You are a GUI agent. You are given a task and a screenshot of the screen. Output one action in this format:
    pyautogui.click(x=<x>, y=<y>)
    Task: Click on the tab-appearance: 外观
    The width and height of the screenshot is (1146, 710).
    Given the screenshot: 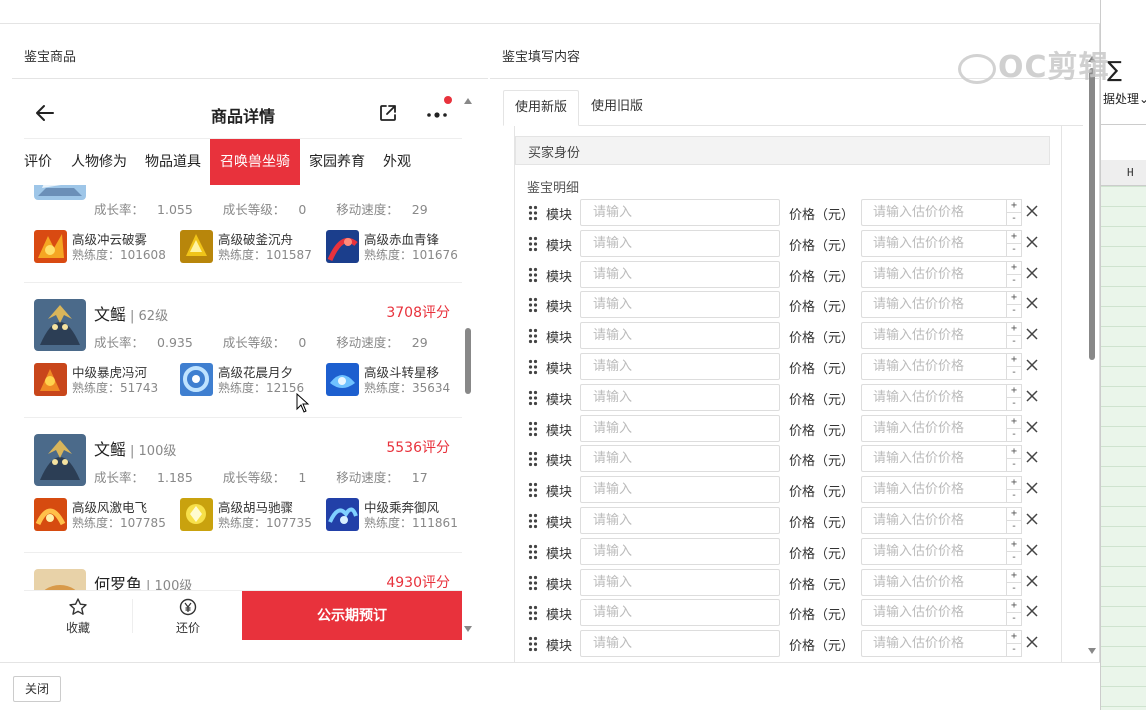 What is the action you would take?
    pyautogui.click(x=397, y=162)
    